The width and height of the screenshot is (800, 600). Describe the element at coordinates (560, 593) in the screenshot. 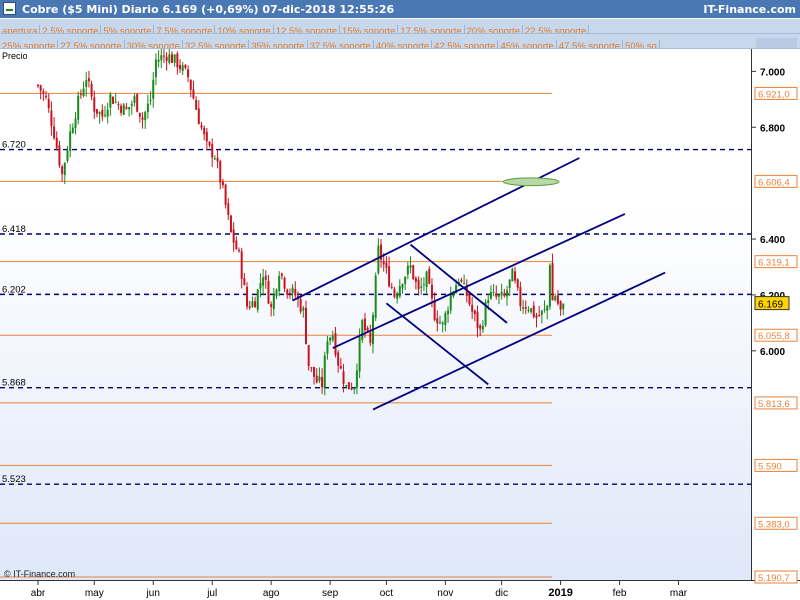

I see `x-tick-label: 2019` at that location.